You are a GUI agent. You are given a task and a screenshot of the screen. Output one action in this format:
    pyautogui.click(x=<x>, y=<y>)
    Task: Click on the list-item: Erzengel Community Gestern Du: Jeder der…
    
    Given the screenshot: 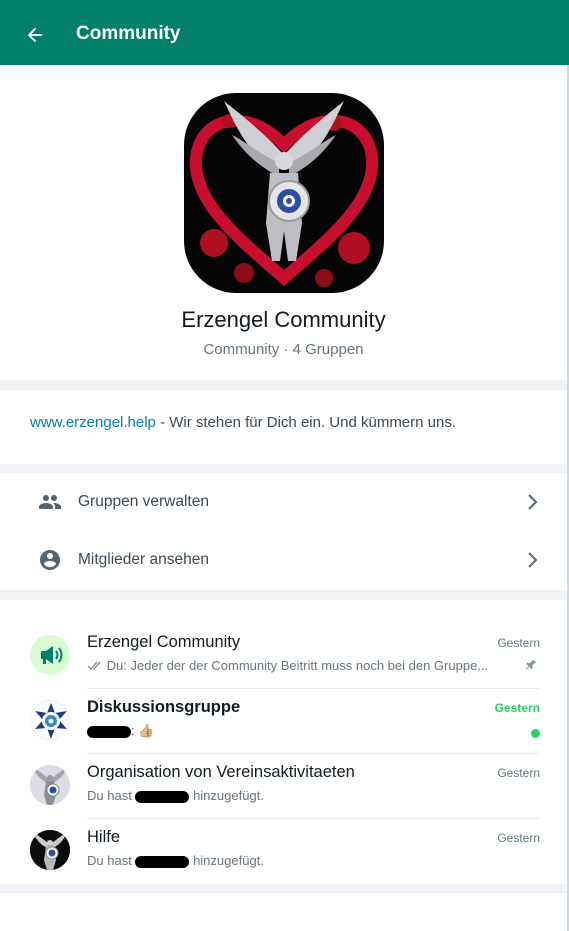 What is the action you would take?
    pyautogui.click(x=283, y=656)
    